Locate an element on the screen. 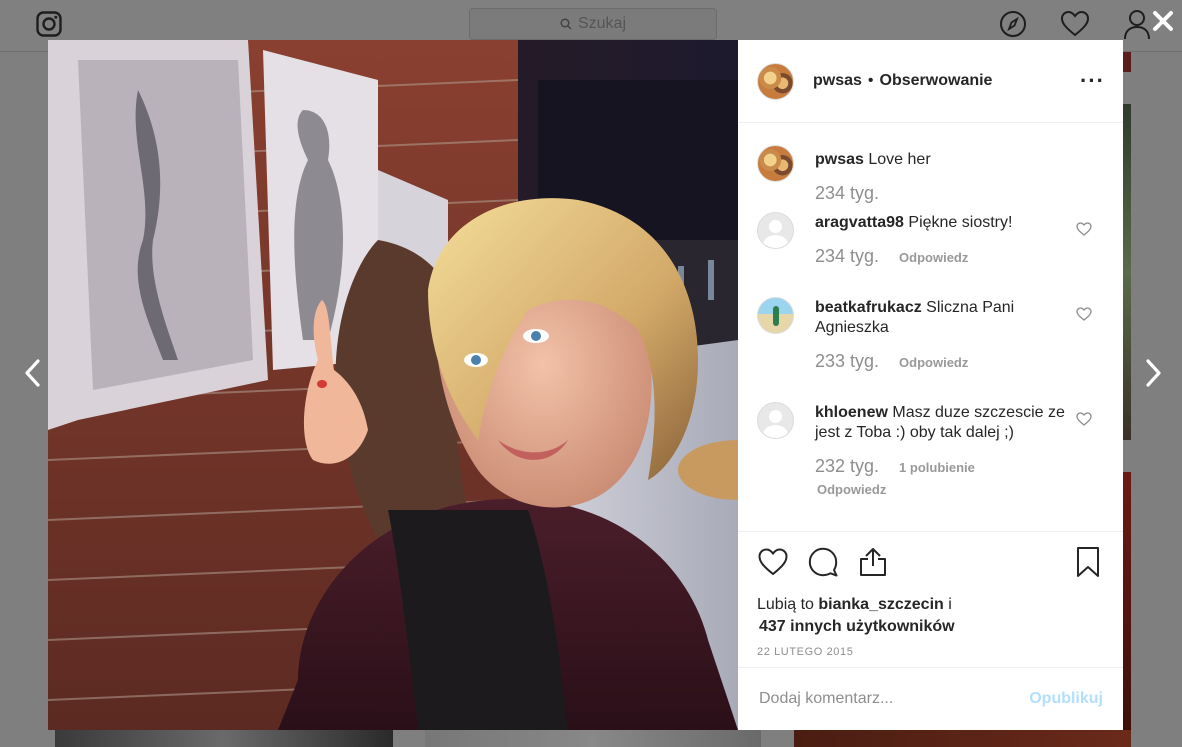 This screenshot has width=1182, height=747. like-icon is located at coordinates (773, 562).